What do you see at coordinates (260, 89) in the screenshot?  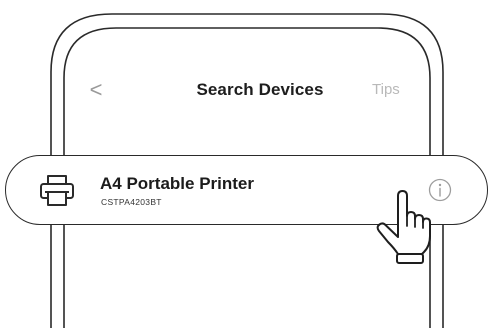 I see `page-title: Search Devices` at bounding box center [260, 89].